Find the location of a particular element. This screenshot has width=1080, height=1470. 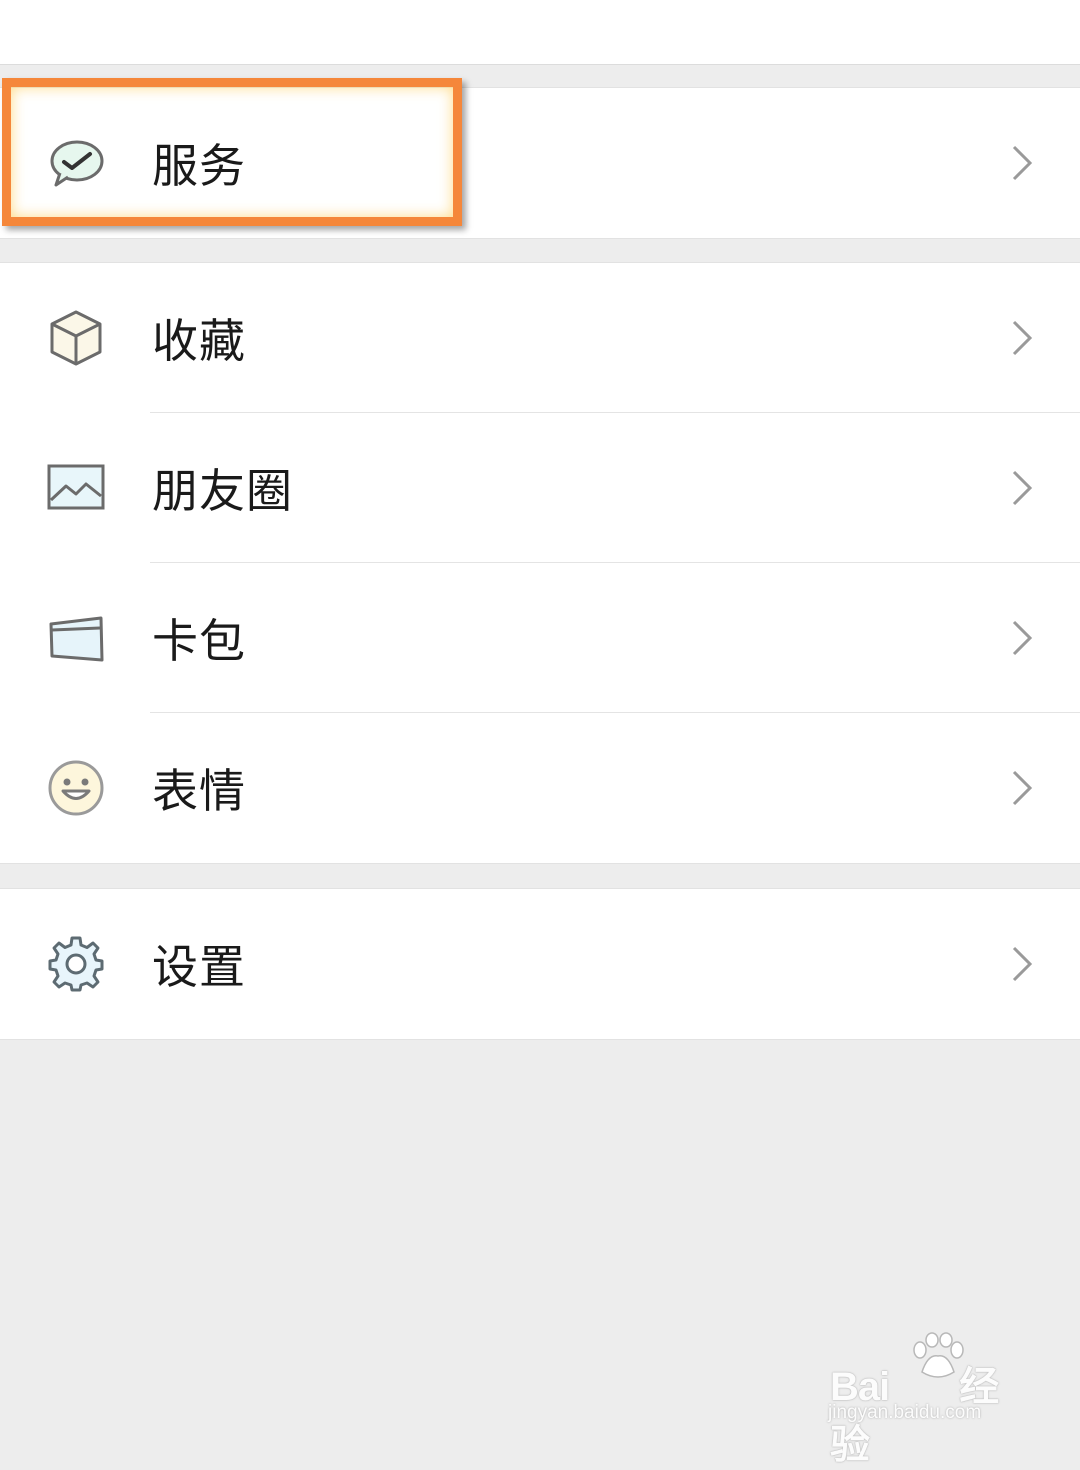

menu-item-services: 服务 is located at coordinates (540, 163).